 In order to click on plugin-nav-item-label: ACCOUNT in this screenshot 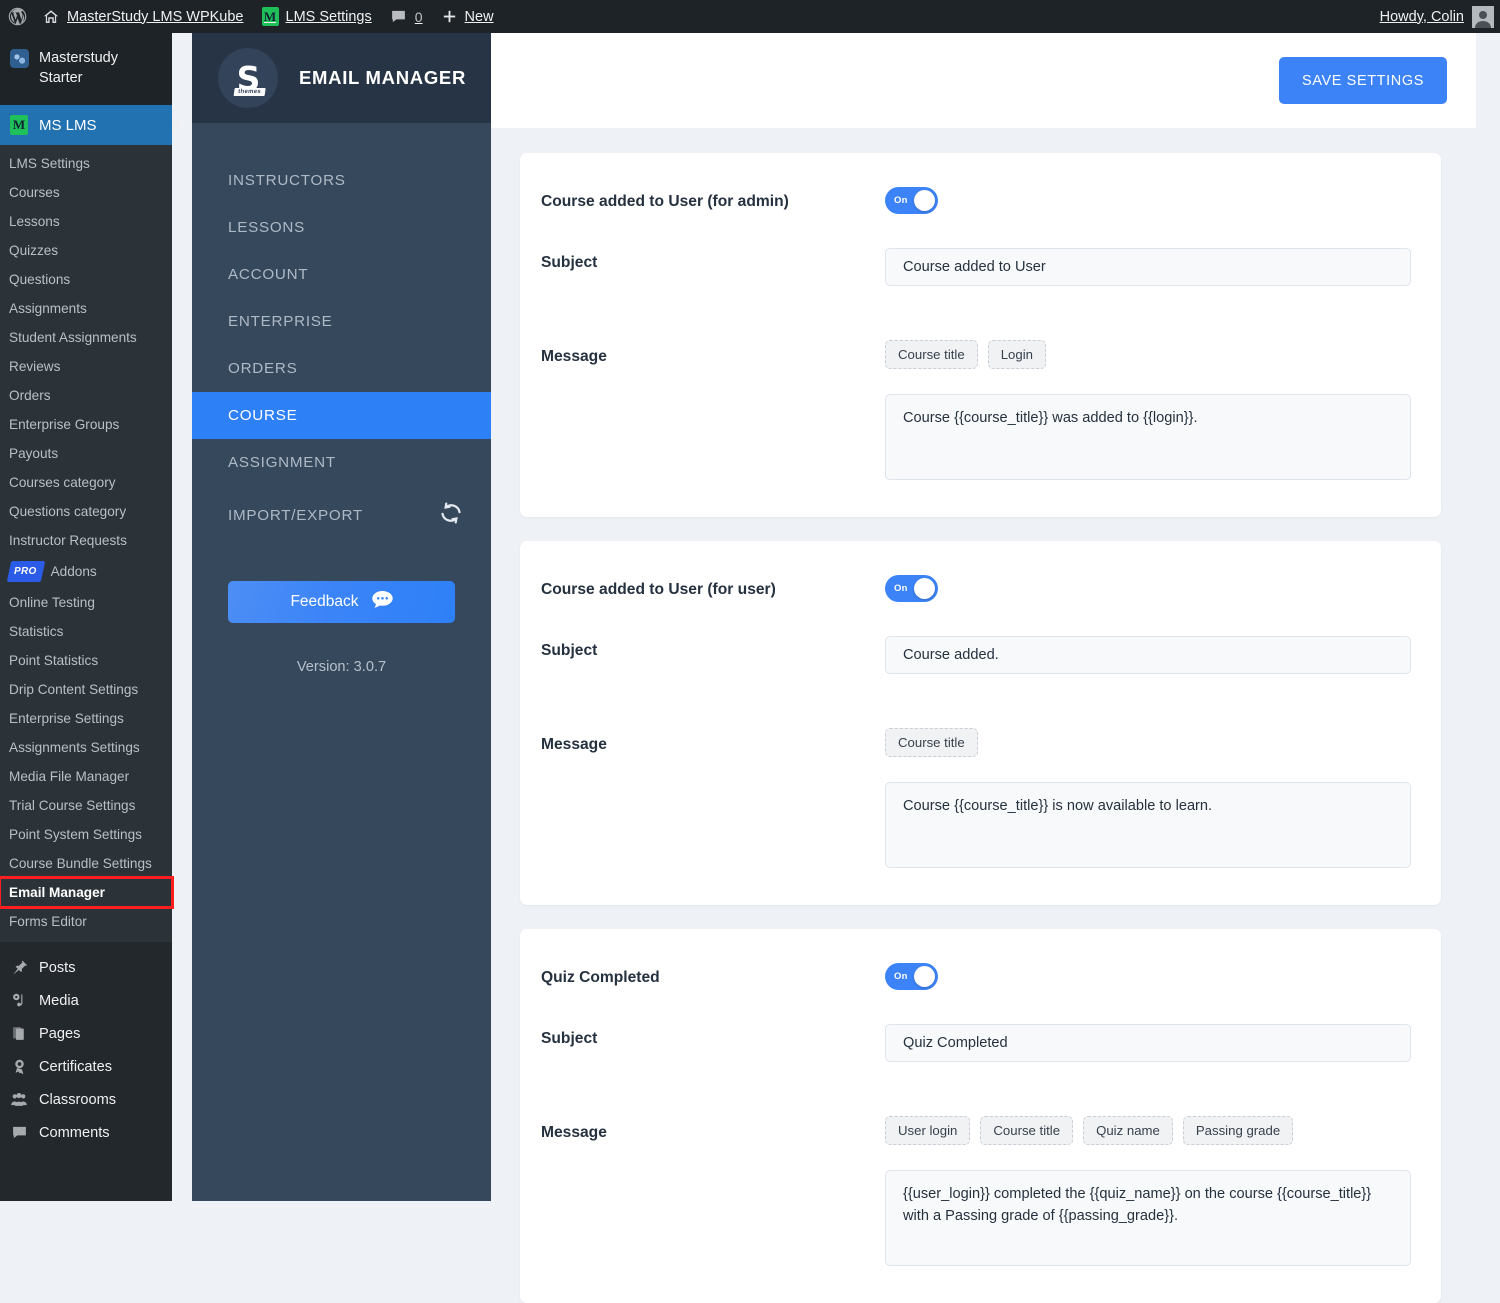, I will do `click(268, 274)`.